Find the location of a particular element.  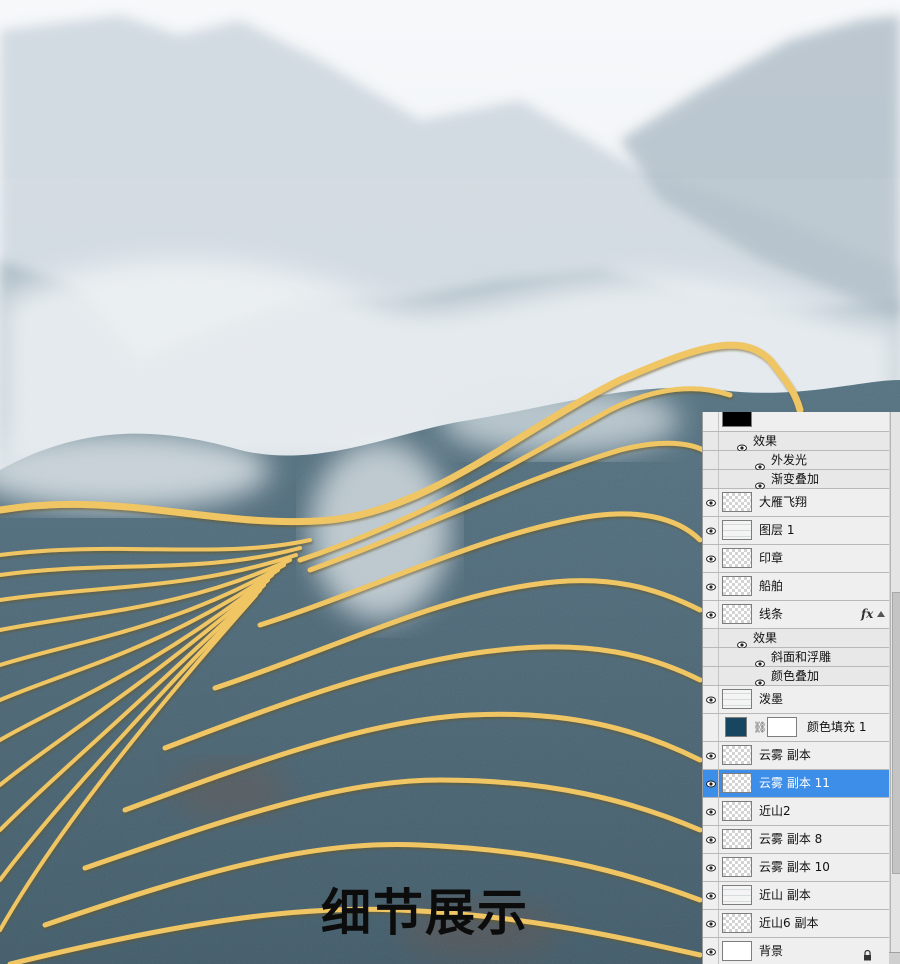

layer-name: 云雾 副本 11 is located at coordinates (794, 783).